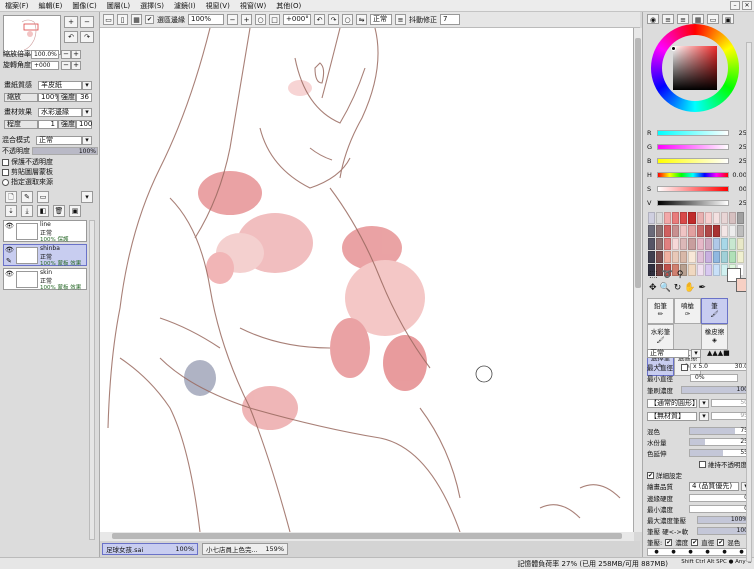 The image size is (754, 569). I want to click on clip-group-row: 剪貼圖層蒙板, so click(49, 172).